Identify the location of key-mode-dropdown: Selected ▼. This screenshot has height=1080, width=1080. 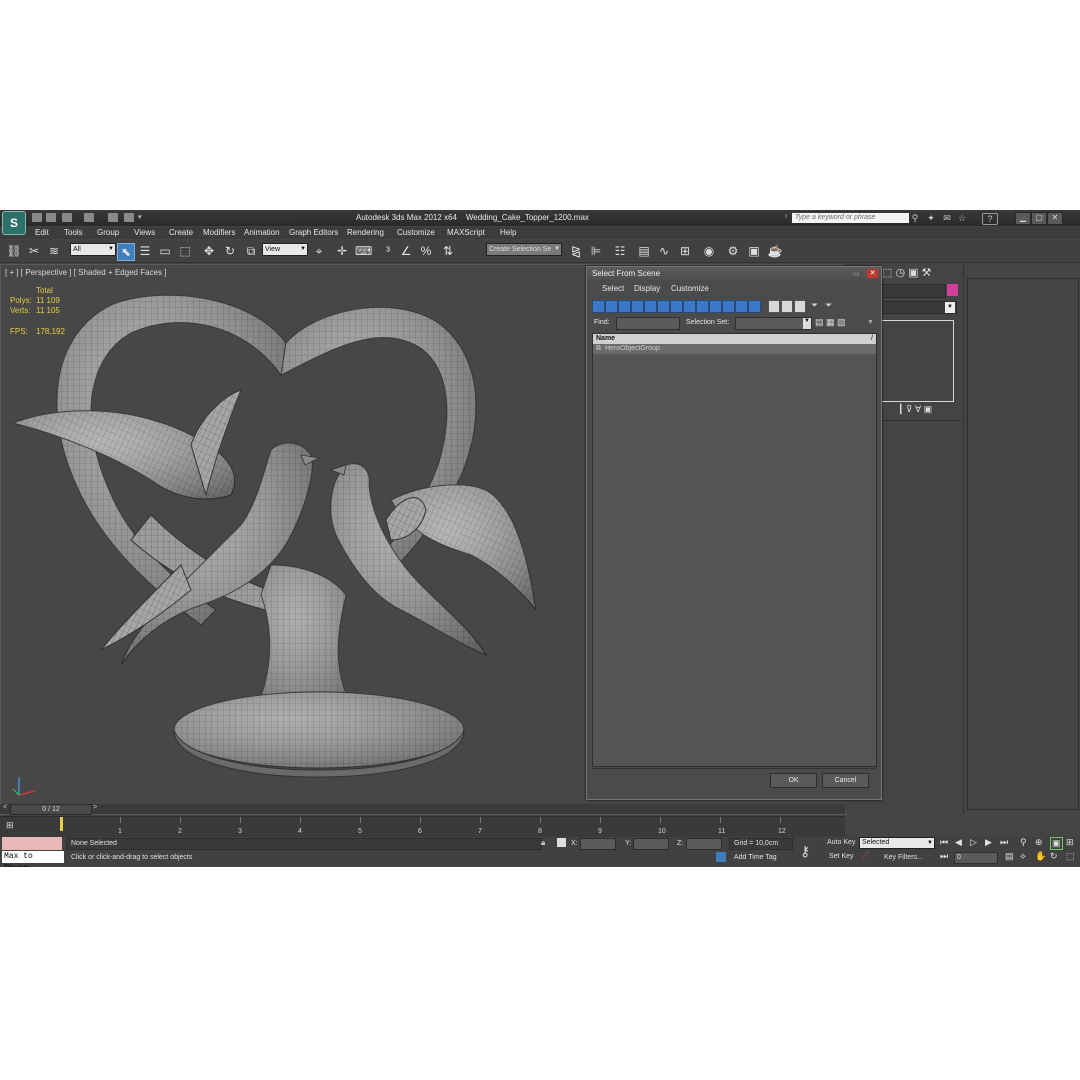
(897, 843).